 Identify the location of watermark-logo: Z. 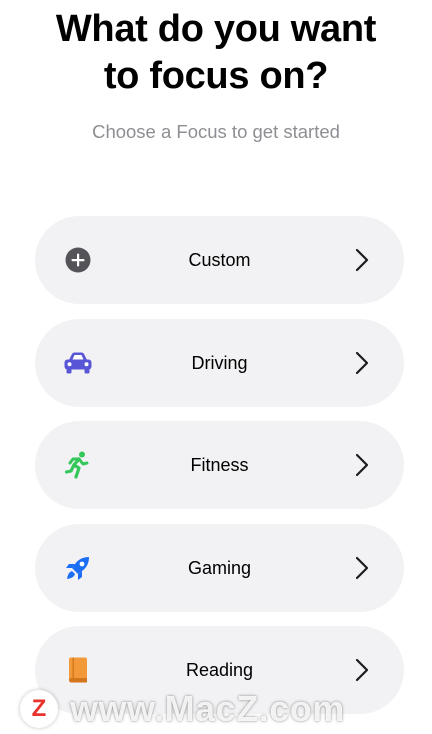
(39, 709).